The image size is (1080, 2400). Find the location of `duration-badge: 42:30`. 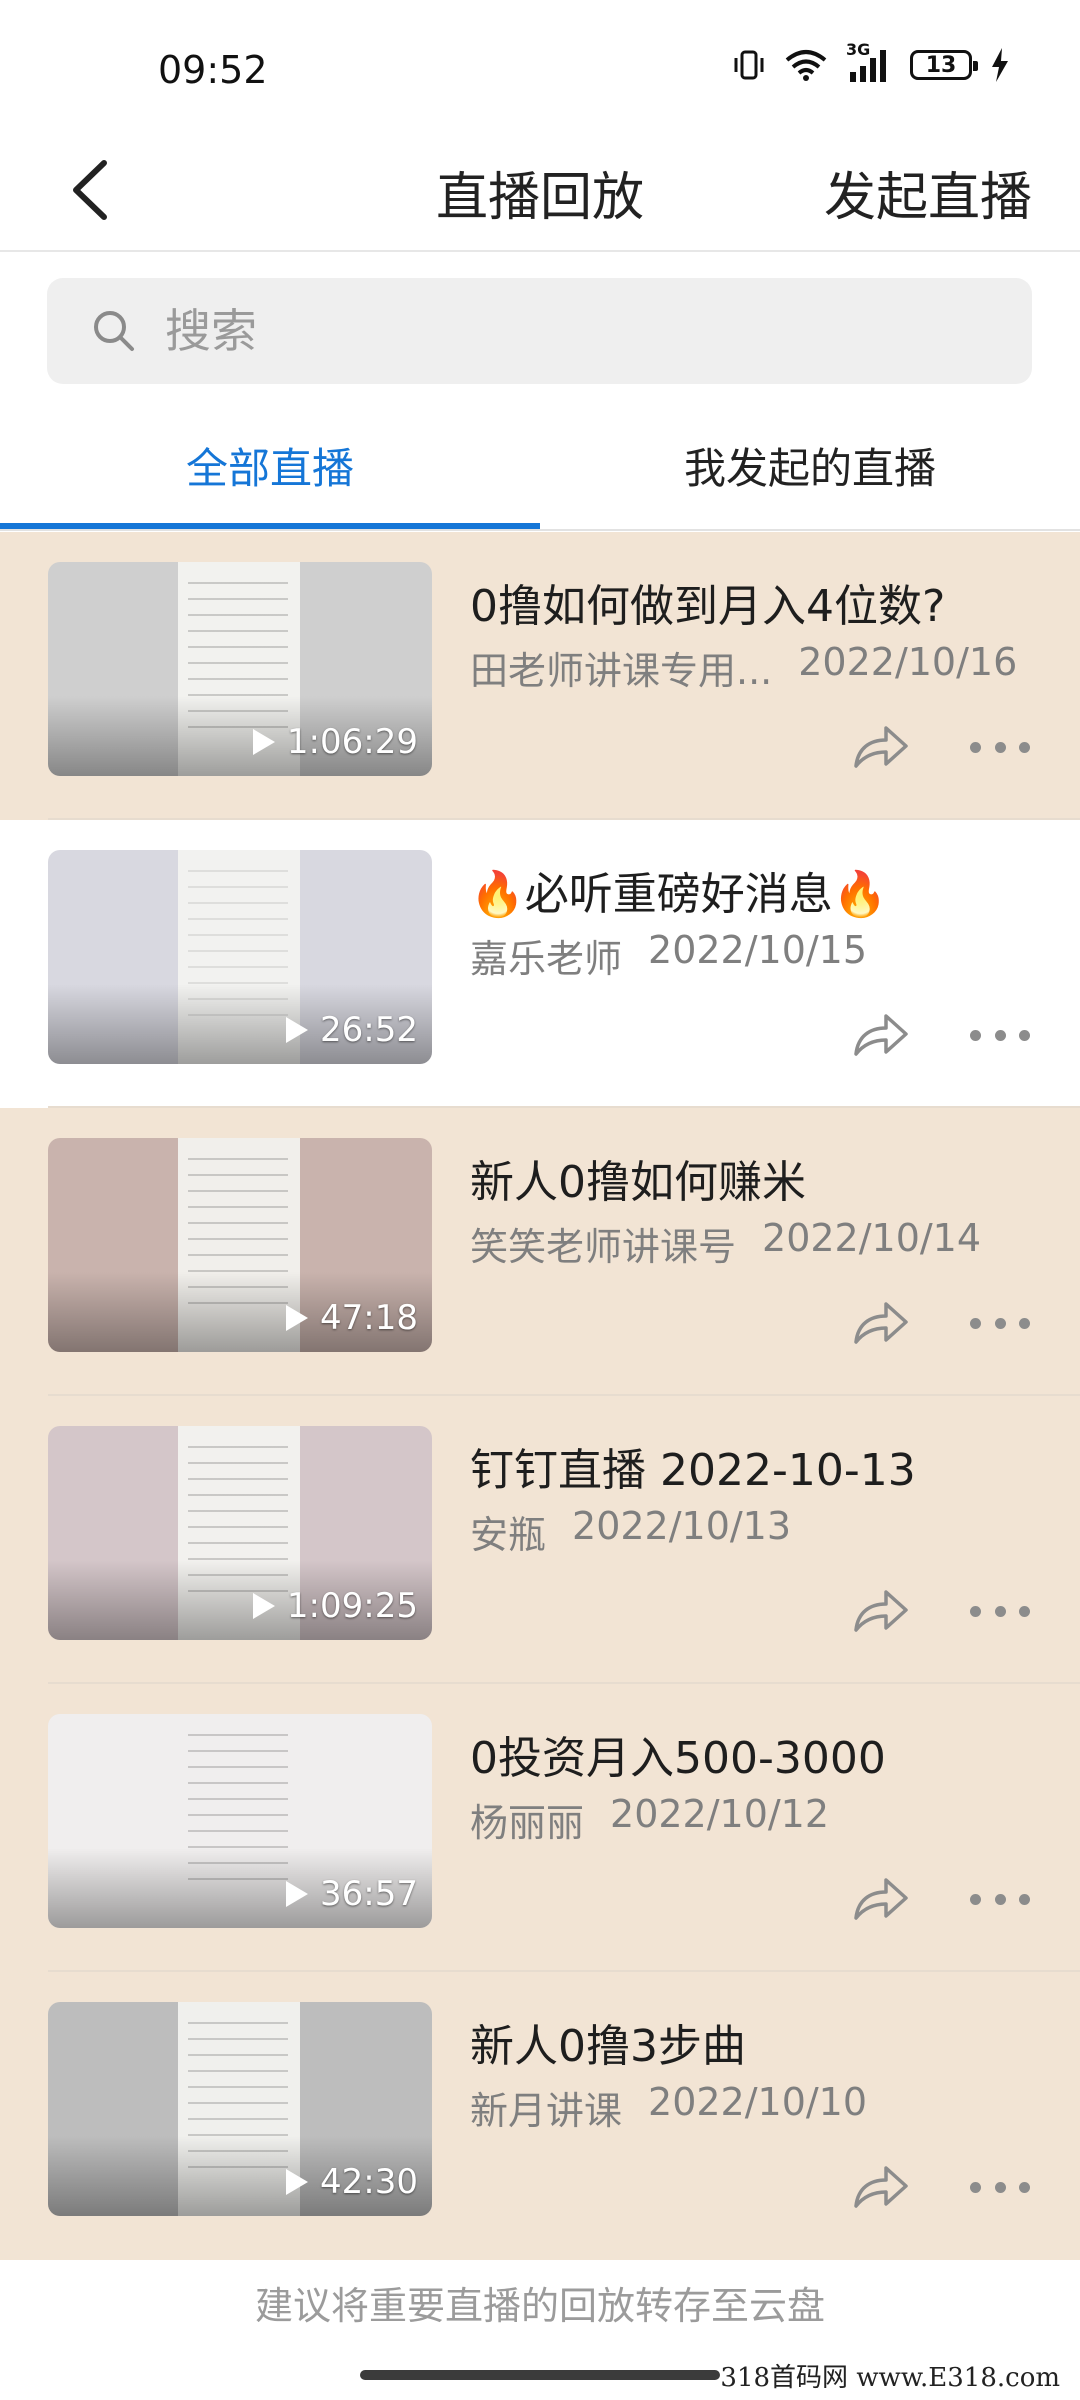

duration-badge: 42:30 is located at coordinates (351, 2182).